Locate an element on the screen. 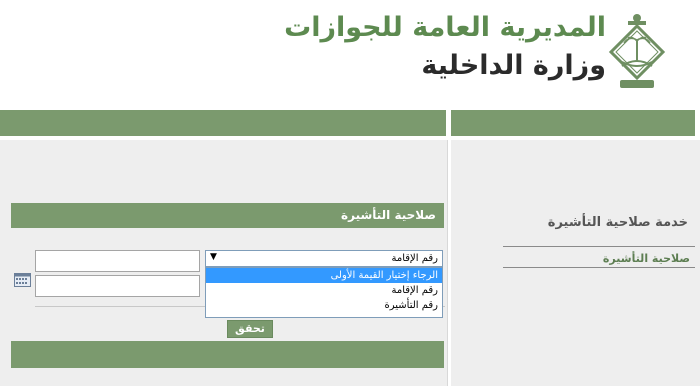 The height and width of the screenshot is (386, 700). side-divider-bottom is located at coordinates (599, 267).